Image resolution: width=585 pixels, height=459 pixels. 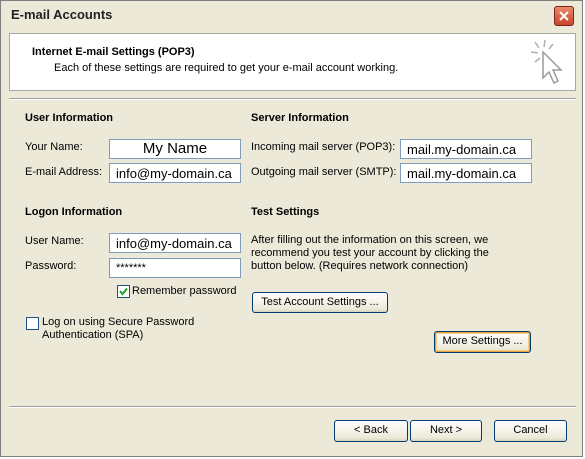 What do you see at coordinates (113, 52) in the screenshot?
I see `header-title: Internet E-mail Settings (POP3)` at bounding box center [113, 52].